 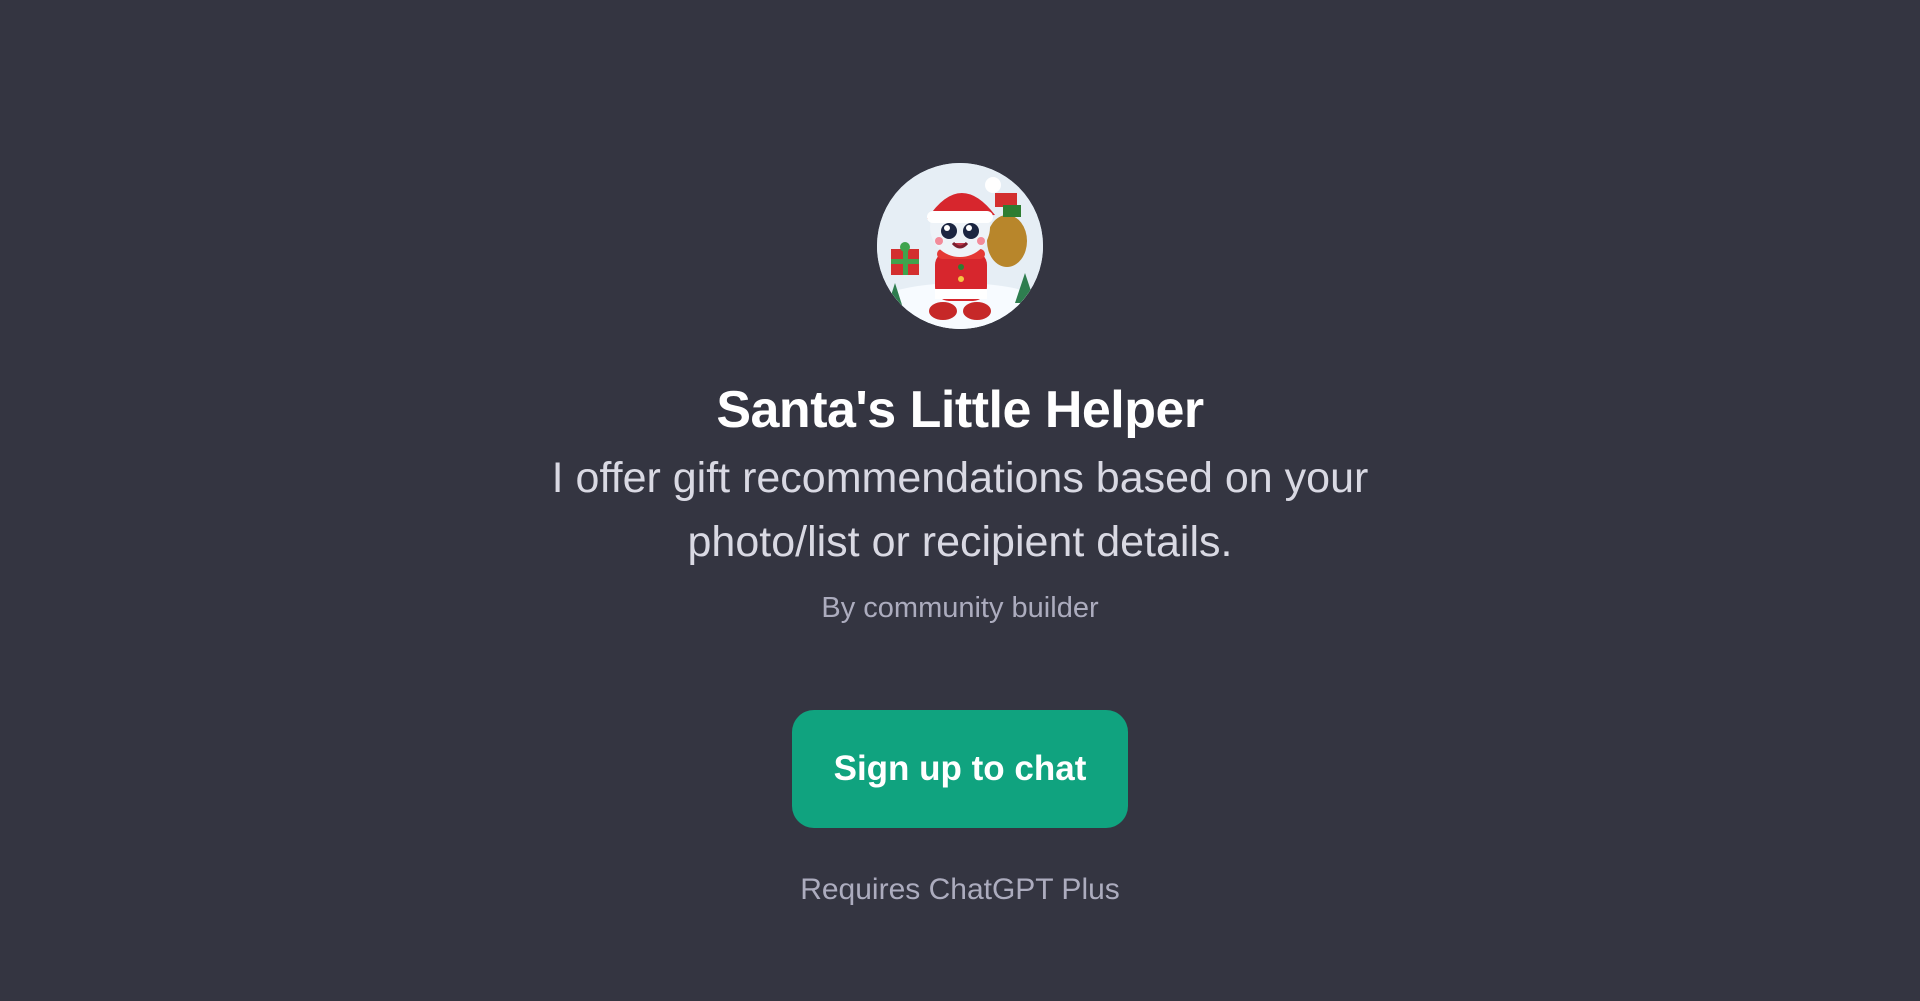 I want to click on gpt-author: By community builder, so click(x=960, y=608).